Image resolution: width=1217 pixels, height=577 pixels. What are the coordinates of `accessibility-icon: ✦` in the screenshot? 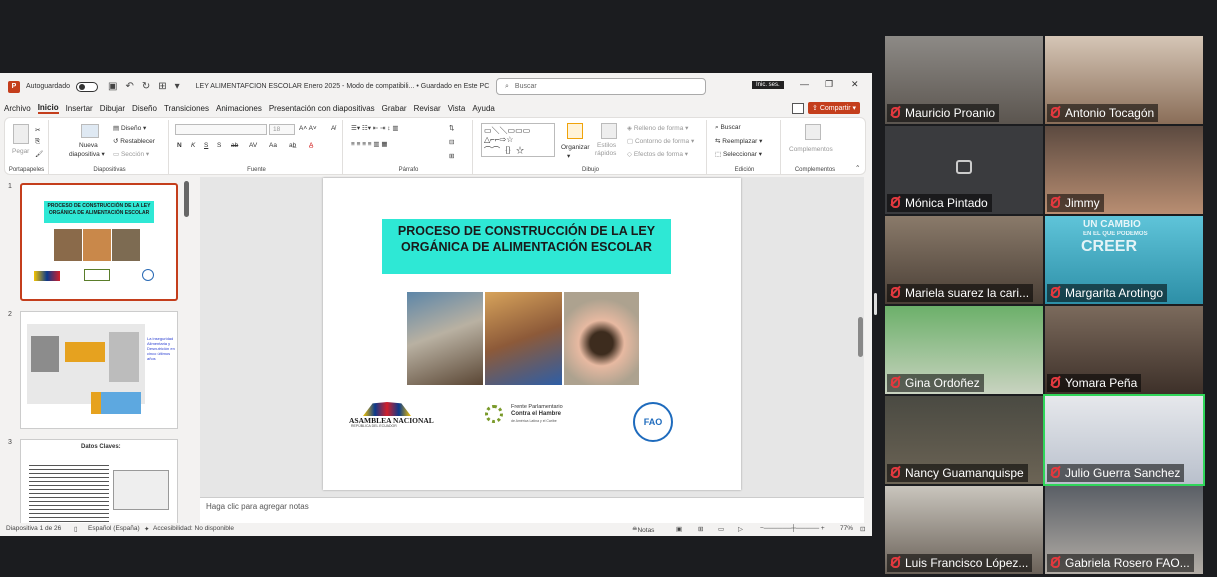 It's located at (146, 529).